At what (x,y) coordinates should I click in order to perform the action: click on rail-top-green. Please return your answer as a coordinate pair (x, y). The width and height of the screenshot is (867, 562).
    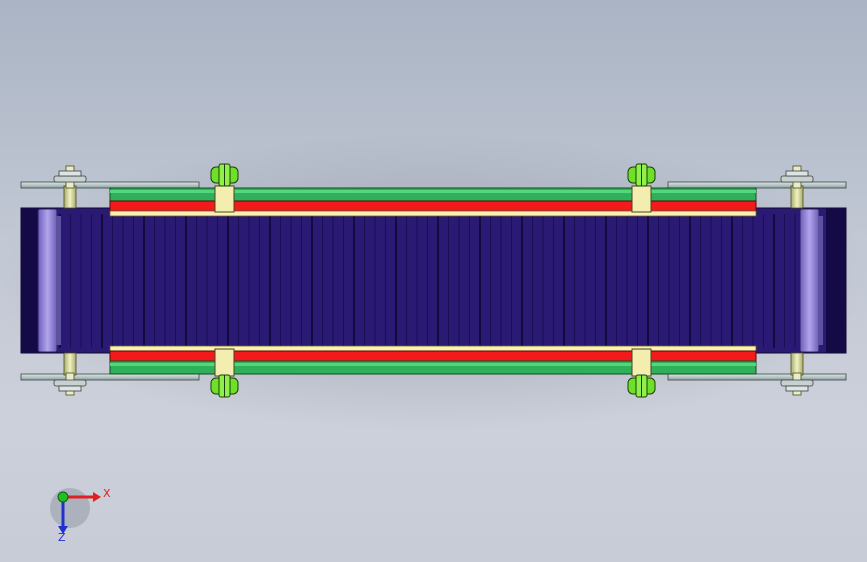
    Looking at the image, I should click on (433, 194).